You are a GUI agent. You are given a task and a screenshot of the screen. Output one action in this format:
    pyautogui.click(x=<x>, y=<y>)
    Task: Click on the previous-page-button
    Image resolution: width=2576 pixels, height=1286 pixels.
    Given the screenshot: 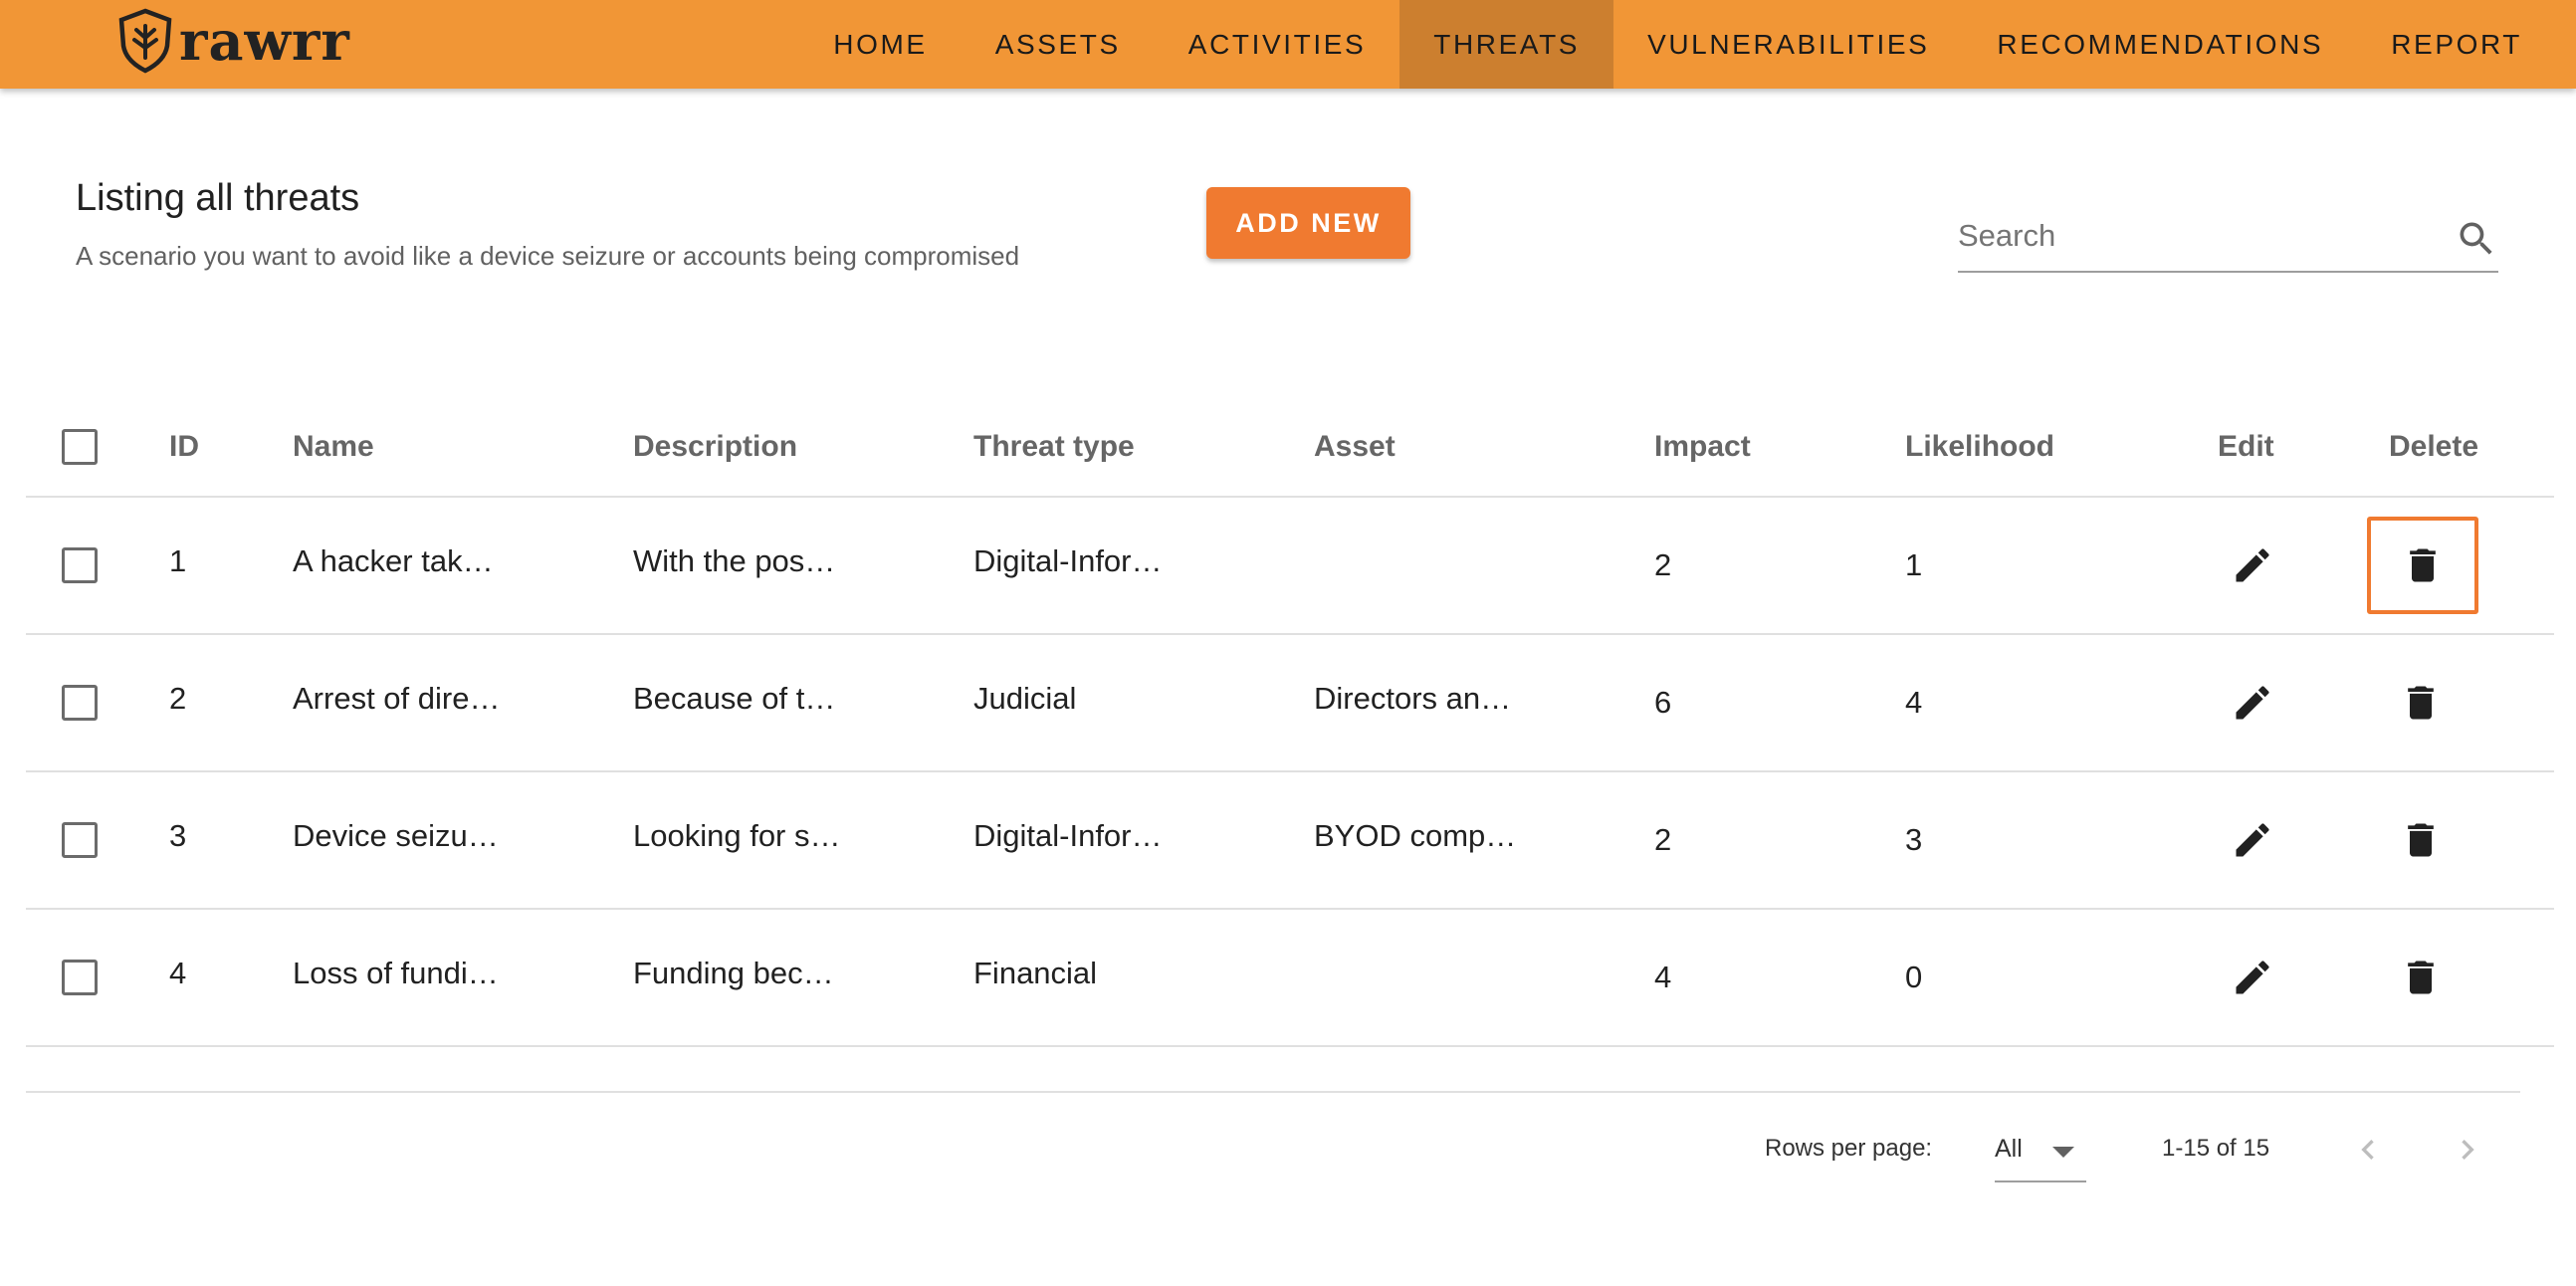 What is the action you would take?
    pyautogui.click(x=2368, y=1150)
    